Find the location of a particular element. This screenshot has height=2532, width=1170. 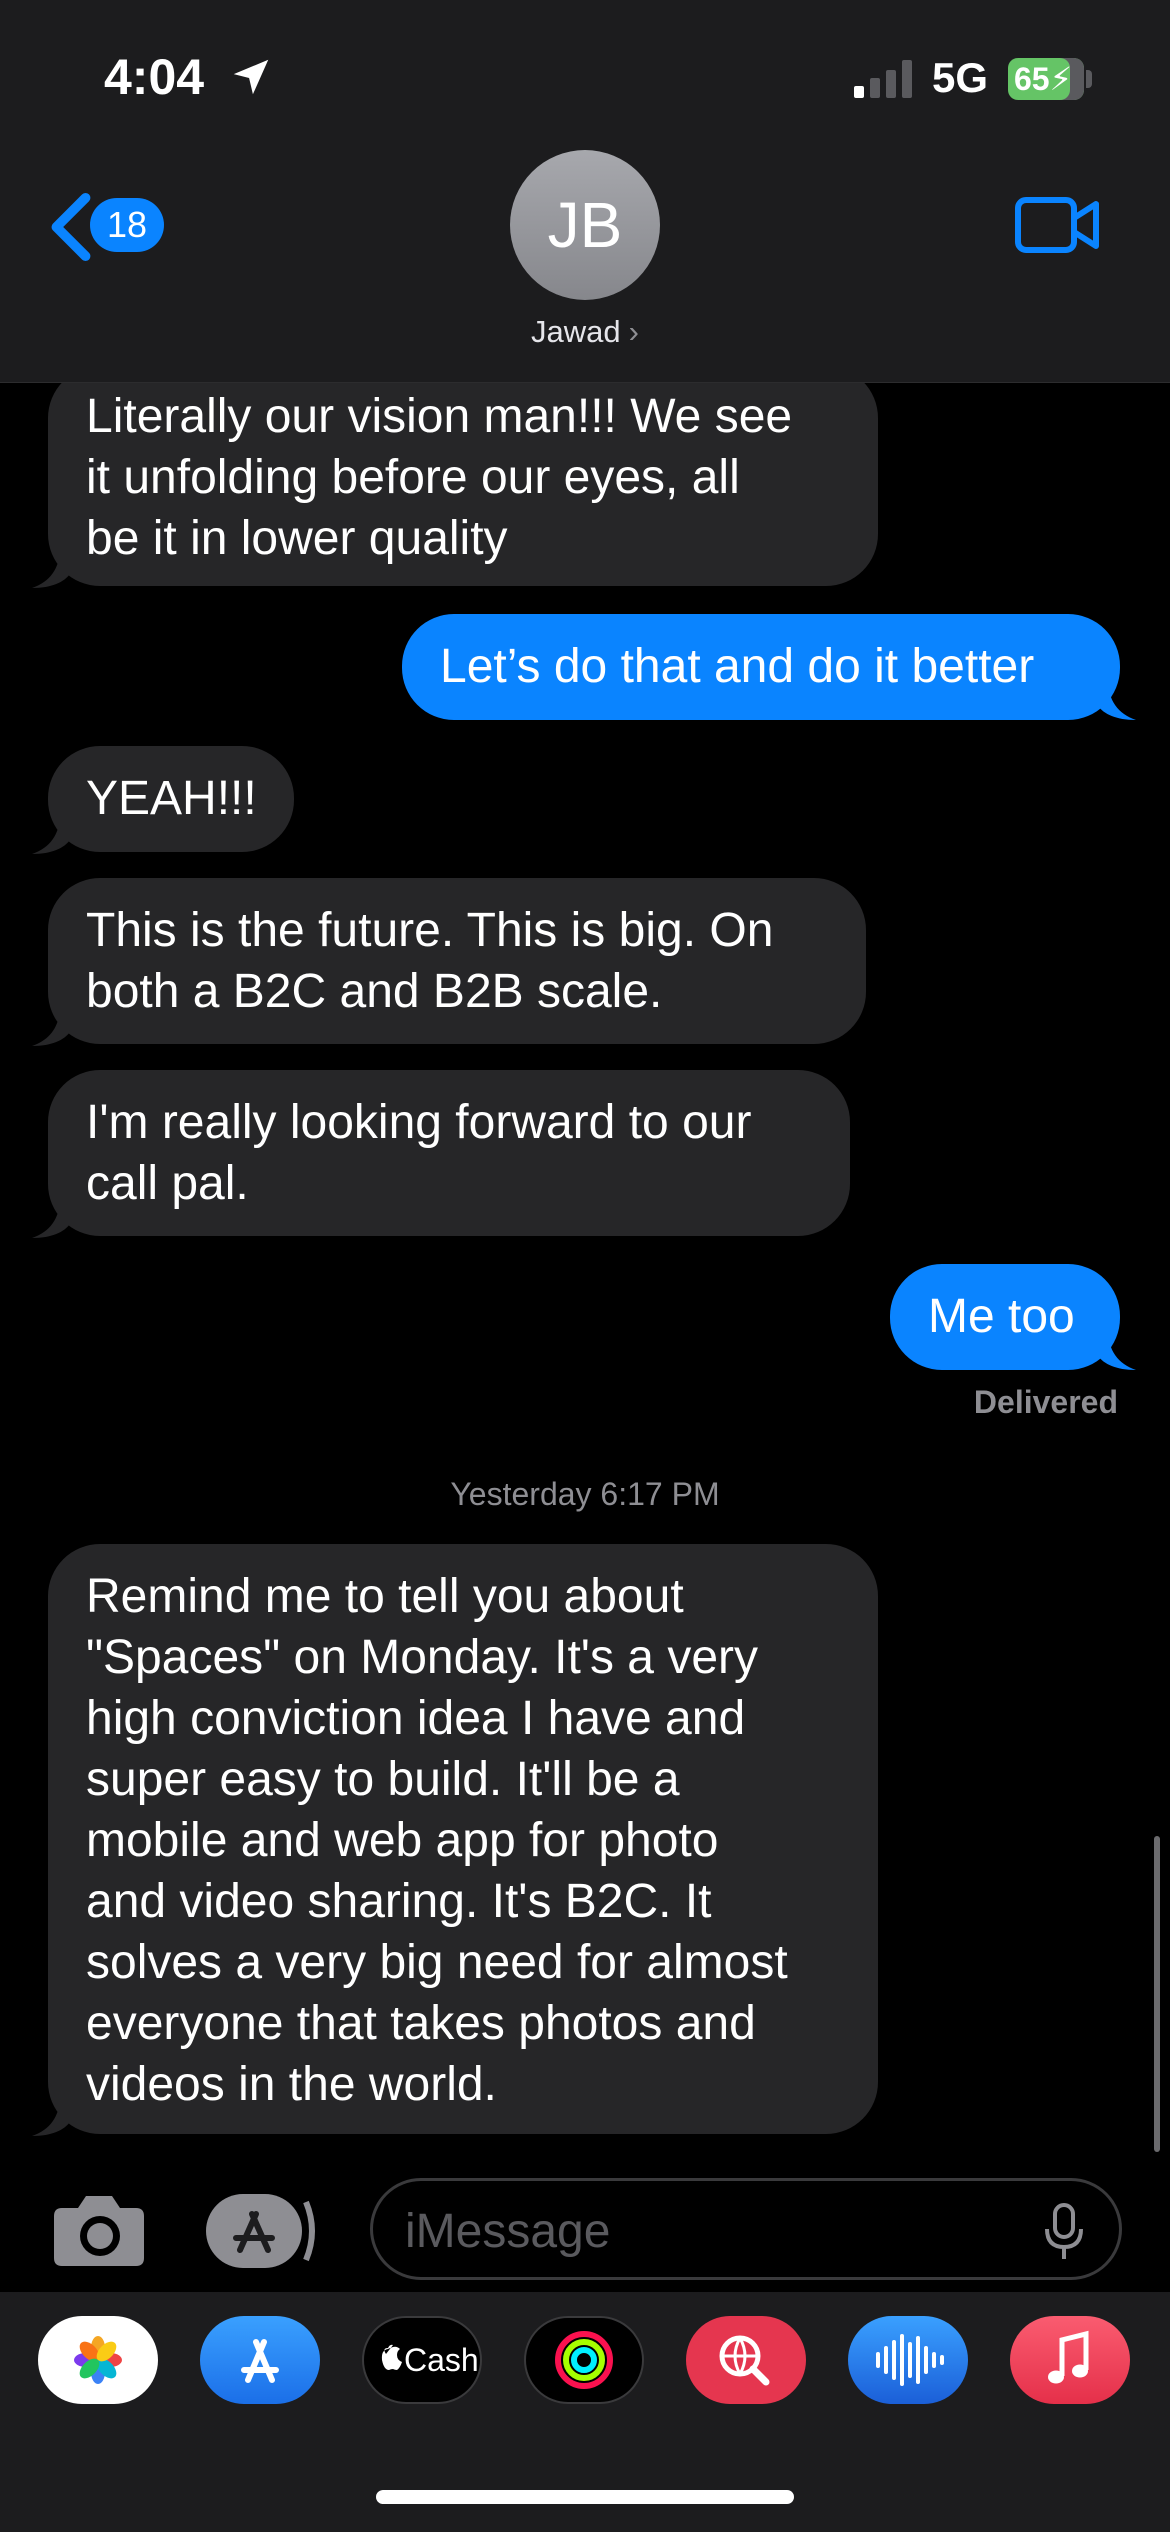

back-chevron-icon is located at coordinates (70, 227).